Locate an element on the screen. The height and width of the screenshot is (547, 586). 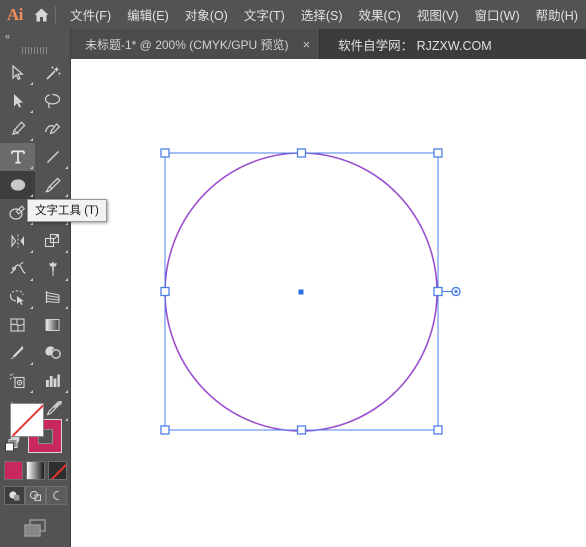
eyedropper-tool is located at coordinates (17, 353).